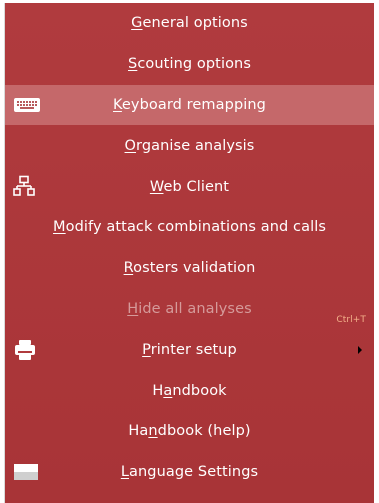  I want to click on menu-item-label: Organise analysis, so click(189, 145).